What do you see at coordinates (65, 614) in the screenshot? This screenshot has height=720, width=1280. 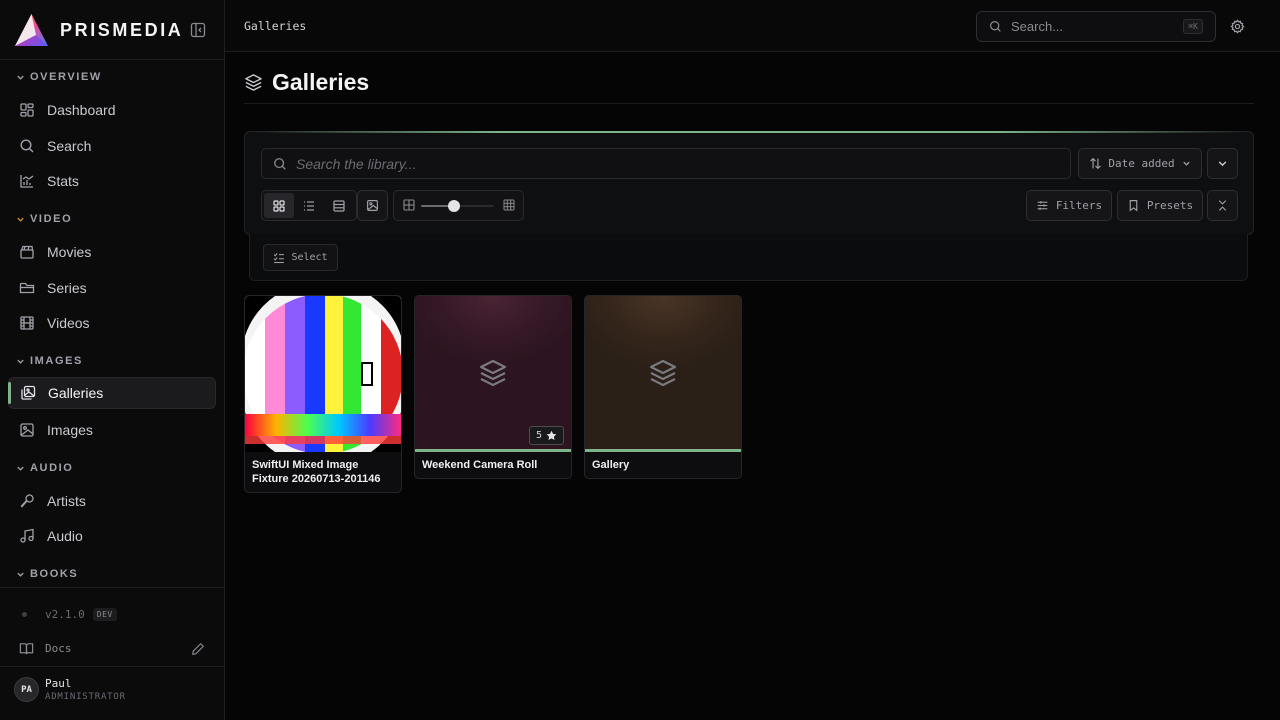 I see `version-label: v2.1.0` at bounding box center [65, 614].